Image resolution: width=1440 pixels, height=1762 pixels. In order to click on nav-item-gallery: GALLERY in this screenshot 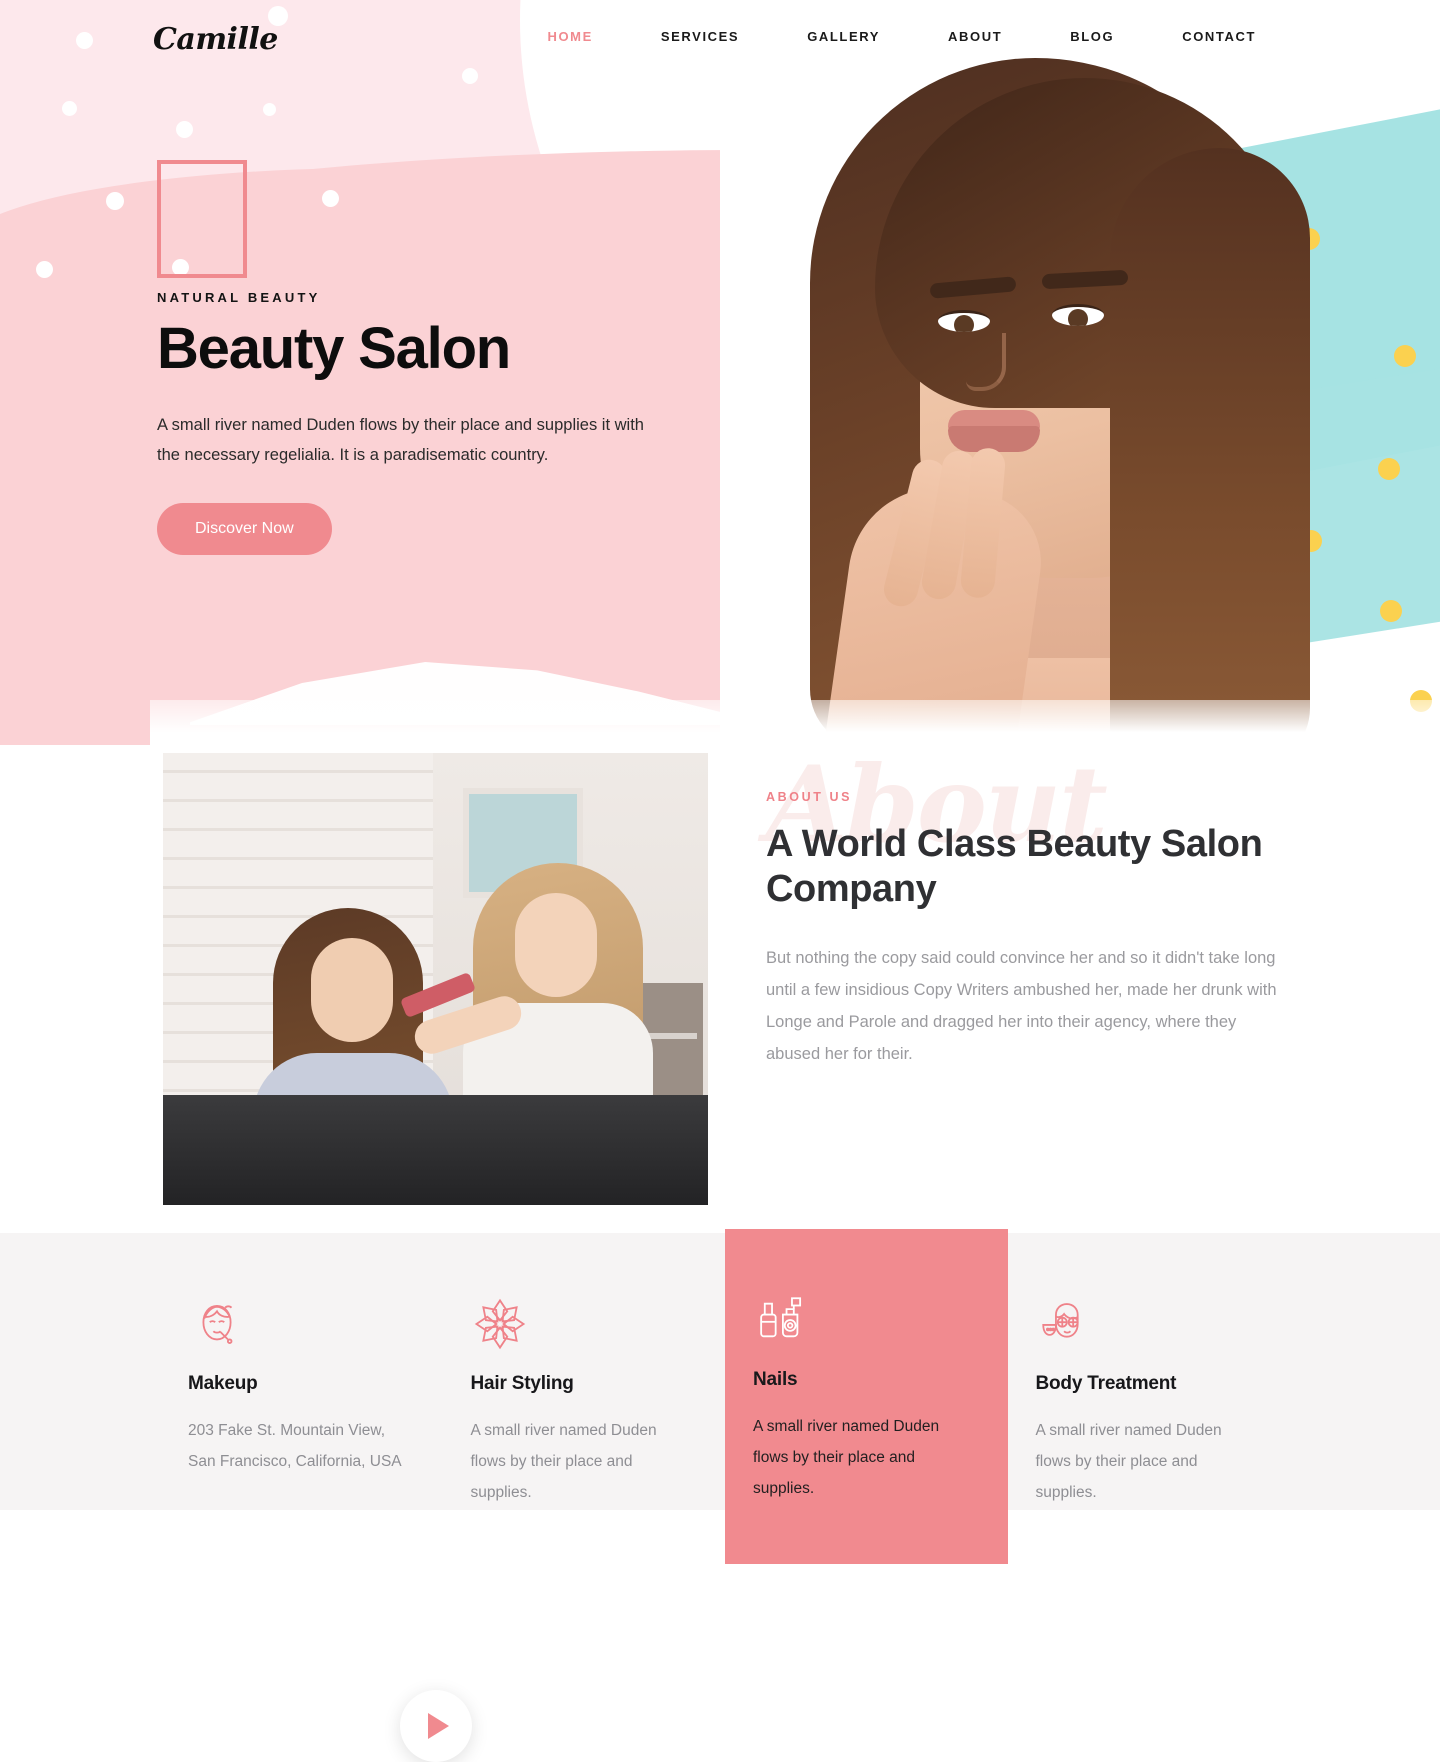, I will do `click(843, 36)`.